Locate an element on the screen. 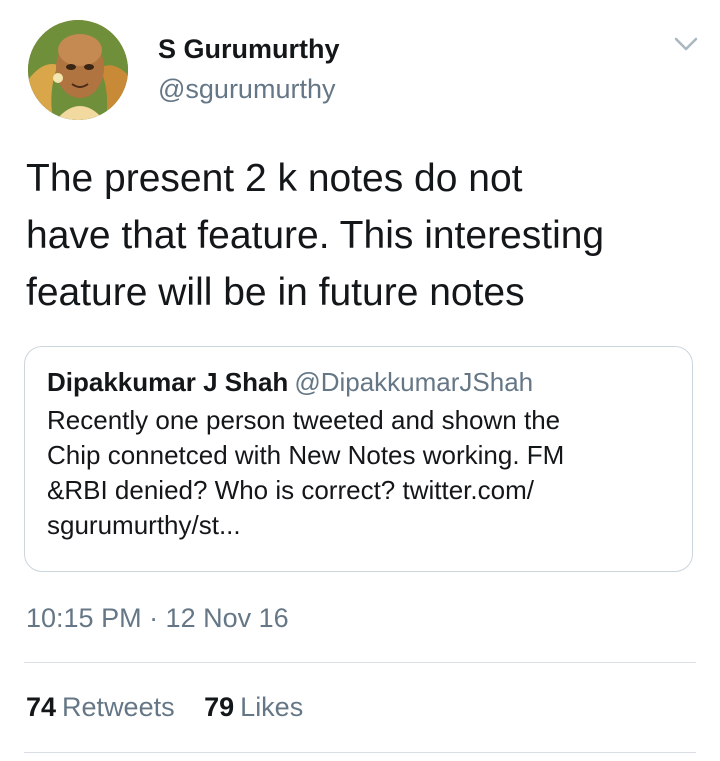 The height and width of the screenshot is (761, 720). likes-stat: 79 Likes is located at coordinates (253, 707).